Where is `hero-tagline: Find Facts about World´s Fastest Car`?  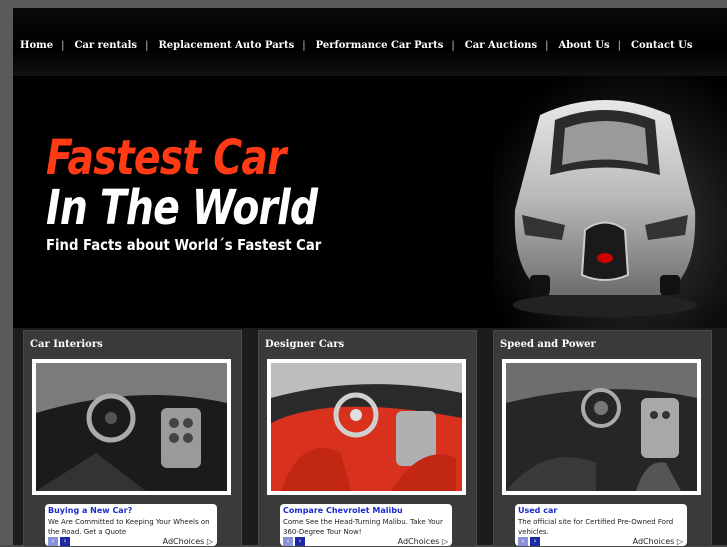 hero-tagline: Find Facts about World´s Fastest Car is located at coordinates (184, 245).